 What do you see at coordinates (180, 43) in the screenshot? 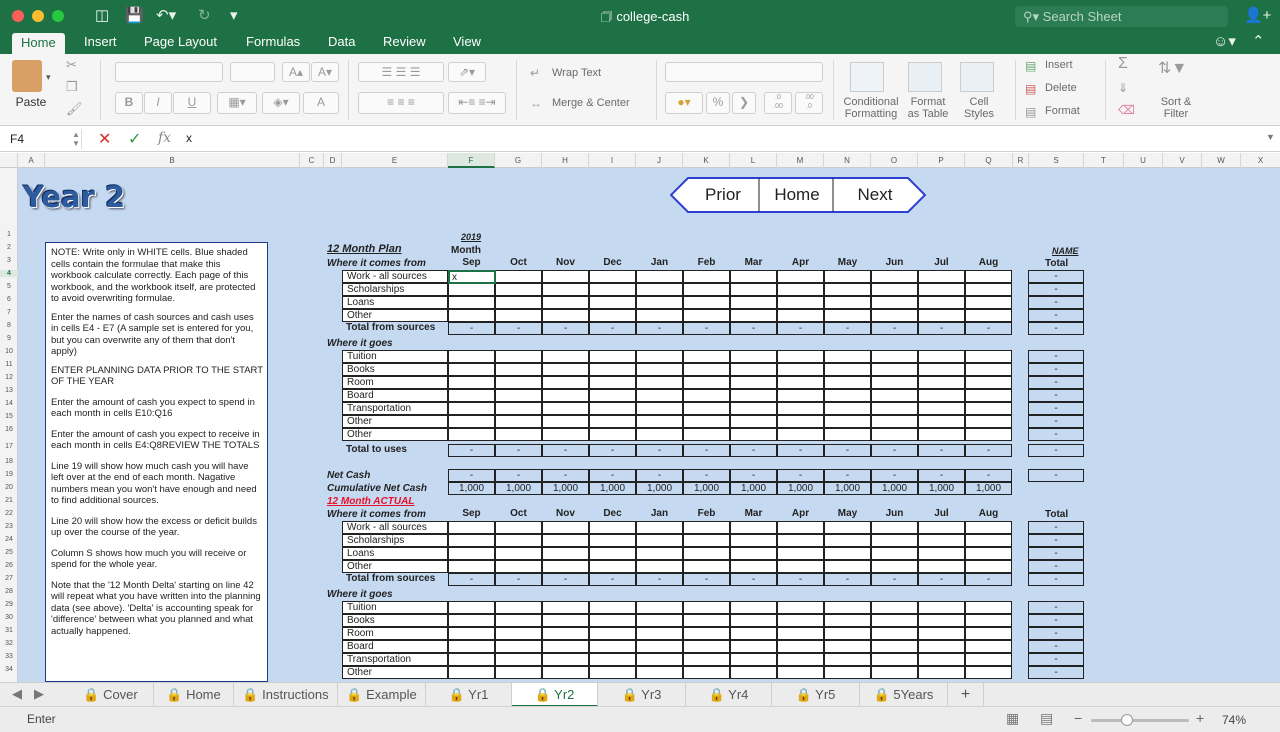
I see `tab-page-layout: Page Layout` at bounding box center [180, 43].